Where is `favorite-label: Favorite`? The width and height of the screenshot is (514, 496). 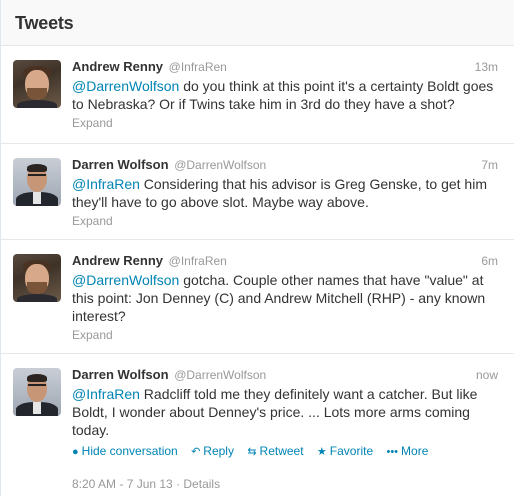 favorite-label: Favorite is located at coordinates (351, 451).